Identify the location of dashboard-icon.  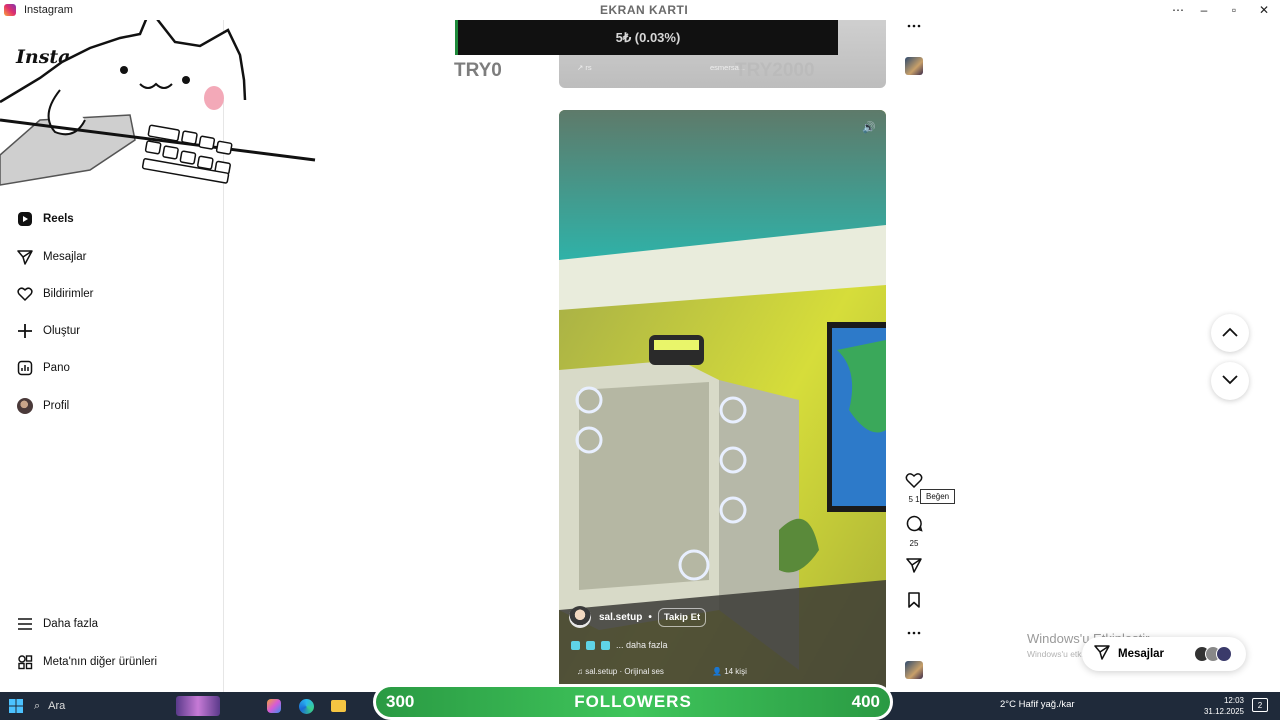
(25, 368).